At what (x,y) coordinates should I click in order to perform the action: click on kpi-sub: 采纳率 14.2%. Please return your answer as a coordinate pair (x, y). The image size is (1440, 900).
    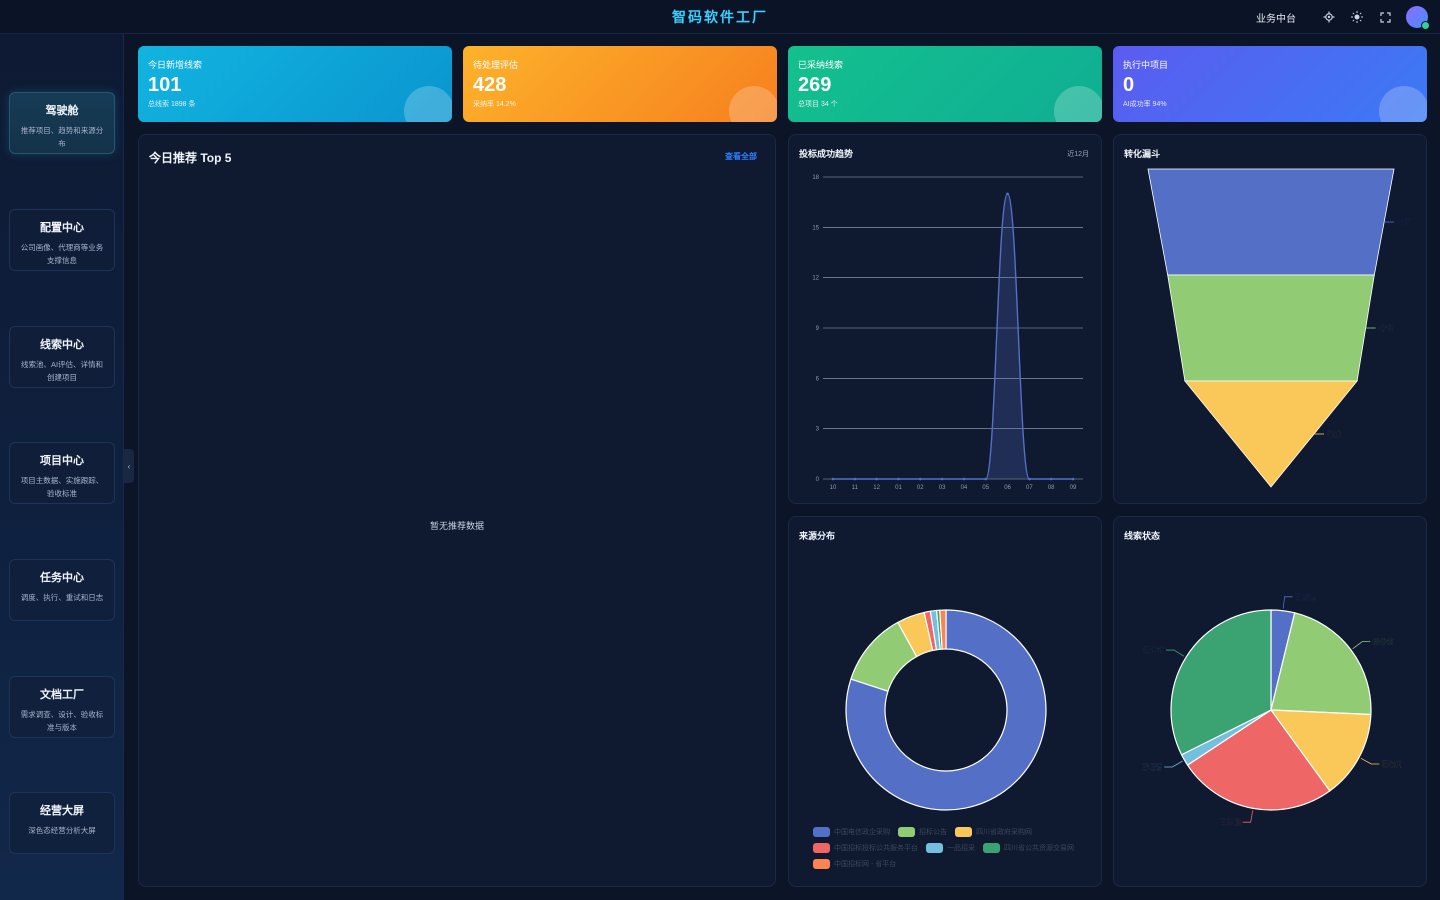
    Looking at the image, I should click on (494, 104).